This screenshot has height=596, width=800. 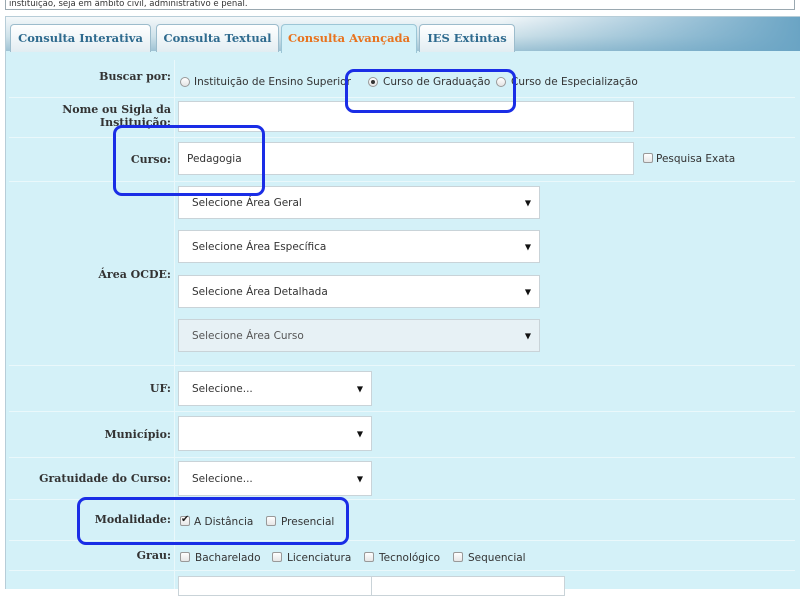 I want to click on area-curso-value: Selecione Área Curso, so click(x=248, y=335).